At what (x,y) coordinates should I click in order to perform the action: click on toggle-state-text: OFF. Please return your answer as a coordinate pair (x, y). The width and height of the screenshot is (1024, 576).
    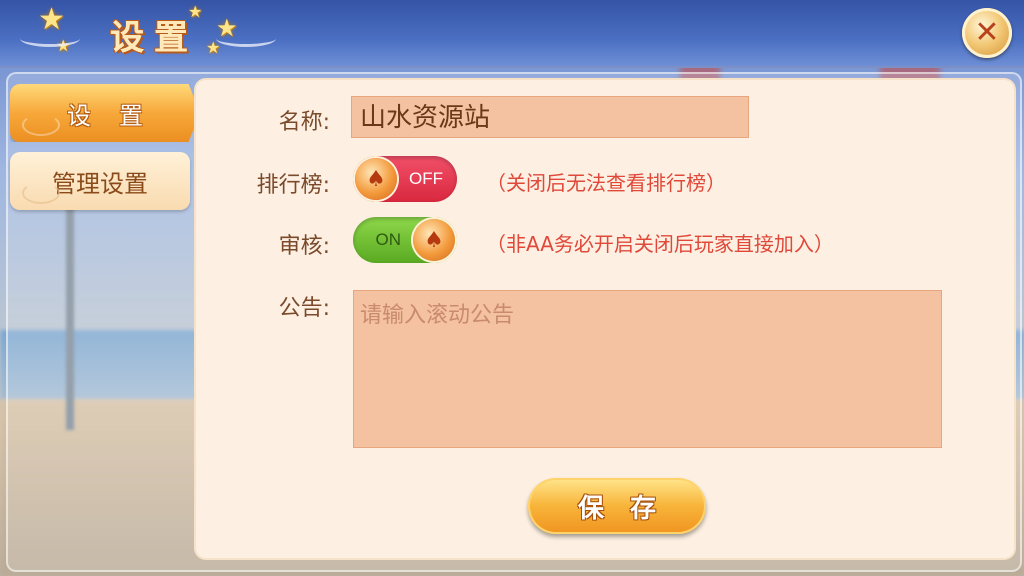
    Looking at the image, I should click on (426, 178).